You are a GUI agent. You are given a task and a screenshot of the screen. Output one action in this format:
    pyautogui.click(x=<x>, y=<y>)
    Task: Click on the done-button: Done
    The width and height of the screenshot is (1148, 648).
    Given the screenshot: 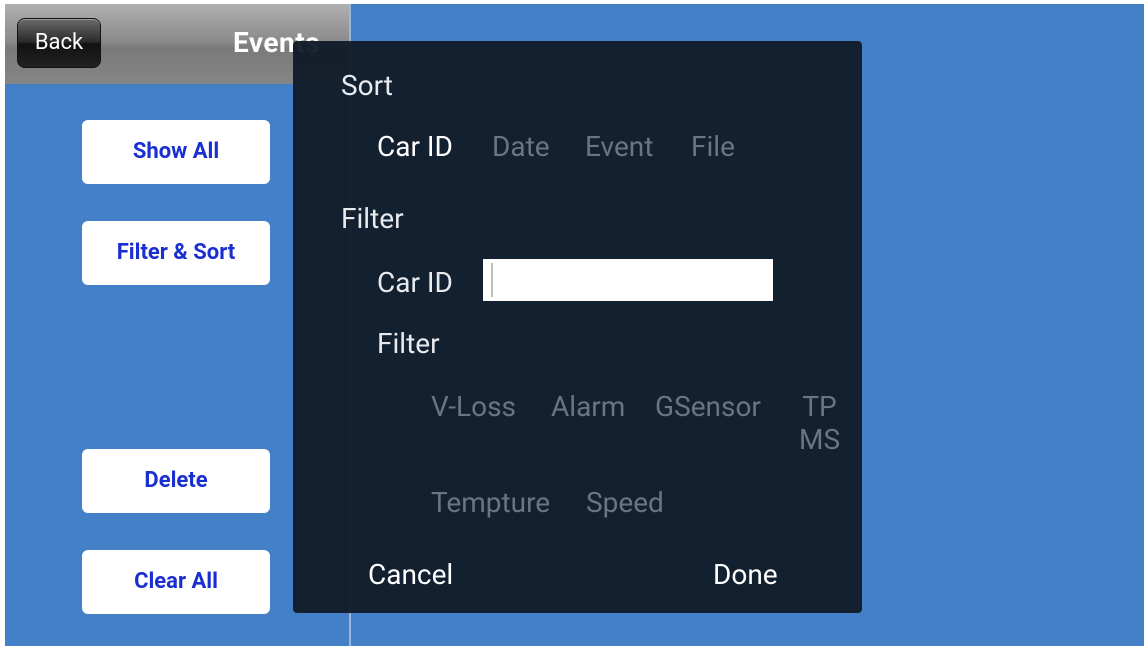 What is the action you would take?
    pyautogui.click(x=745, y=574)
    